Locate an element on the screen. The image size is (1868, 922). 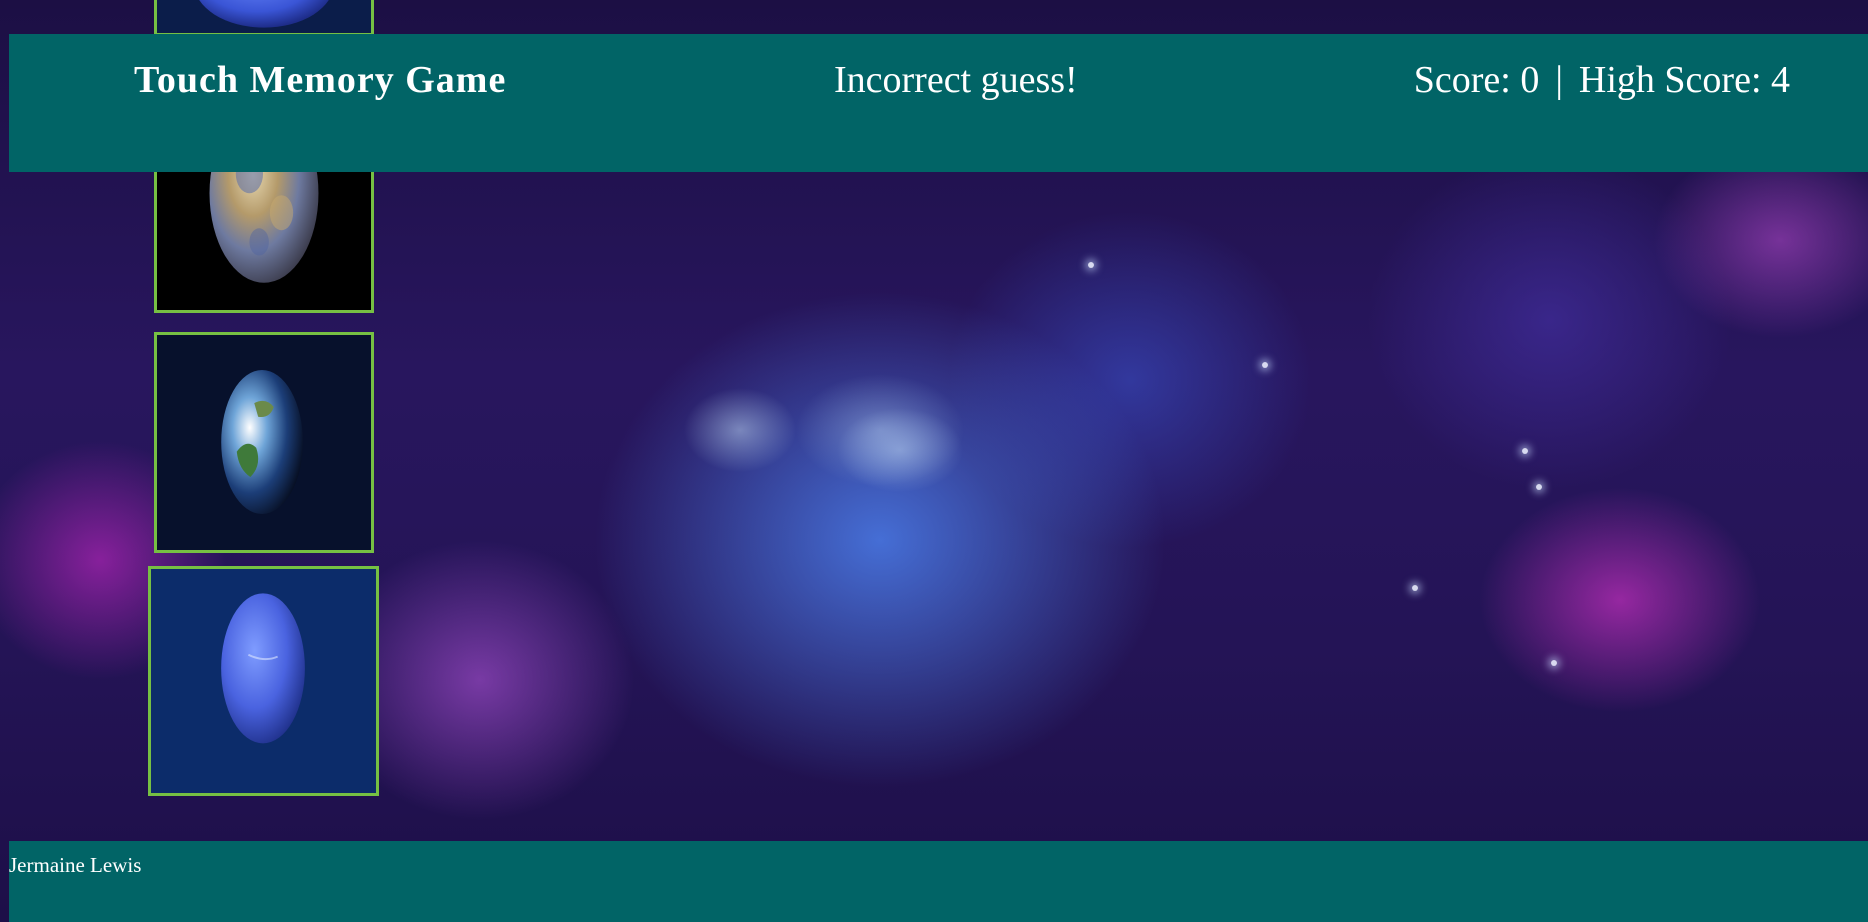
game-title: Touch Memory Game is located at coordinates (320, 80).